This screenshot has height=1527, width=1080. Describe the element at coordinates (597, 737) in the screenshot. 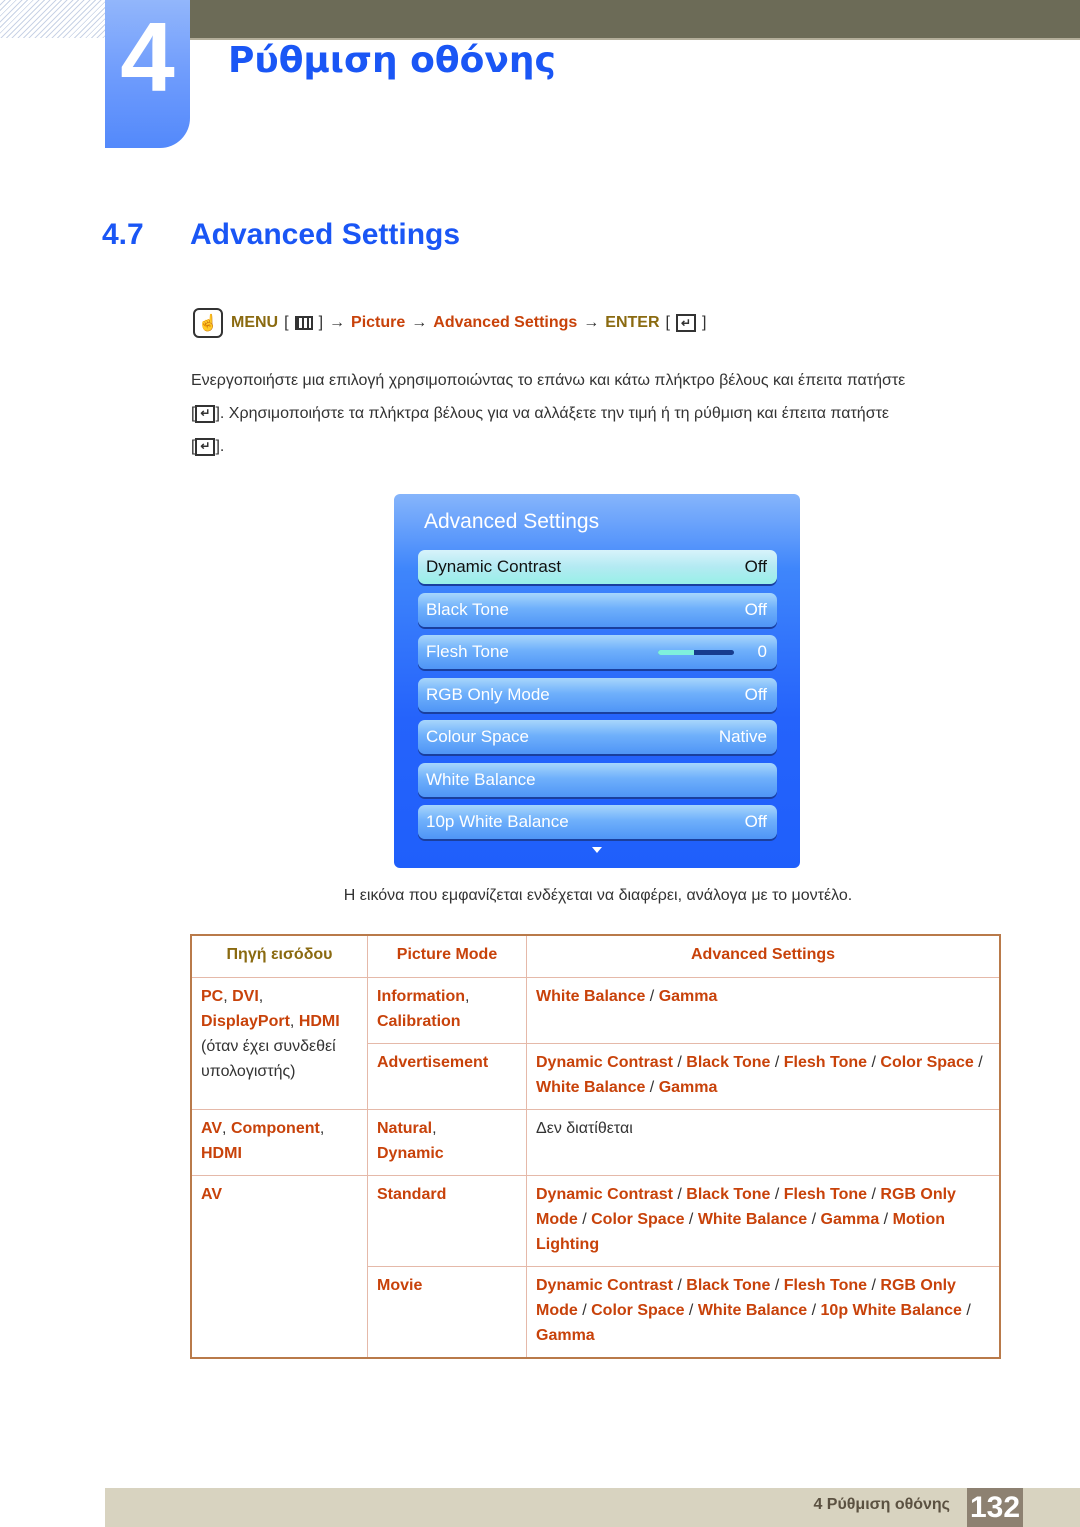

I see `osd-item-colour-space: Colour Space Native` at that location.